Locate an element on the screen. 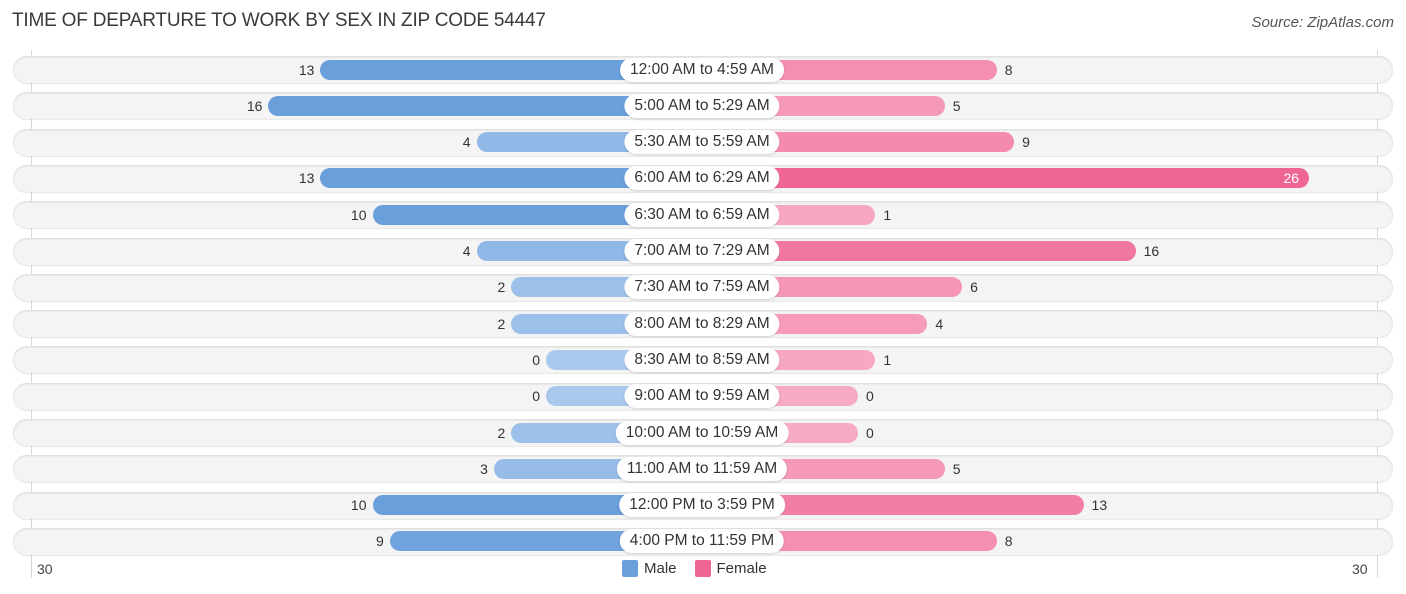  value-label-male: 9 is located at coordinates (380, 541).